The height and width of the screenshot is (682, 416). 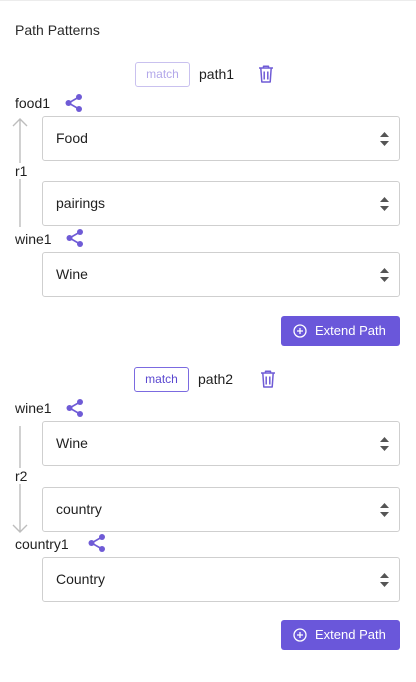 What do you see at coordinates (33, 408) in the screenshot?
I see `source-node-label: wine1` at bounding box center [33, 408].